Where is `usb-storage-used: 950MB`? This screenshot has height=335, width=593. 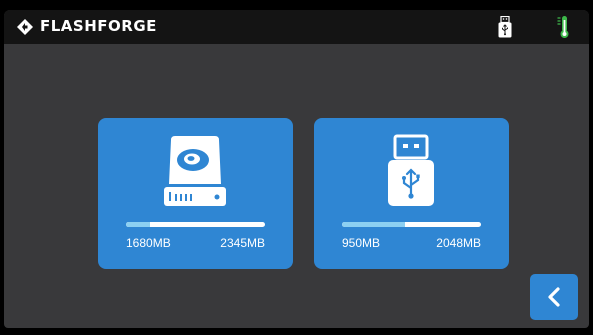 usb-storage-used: 950MB is located at coordinates (361, 243).